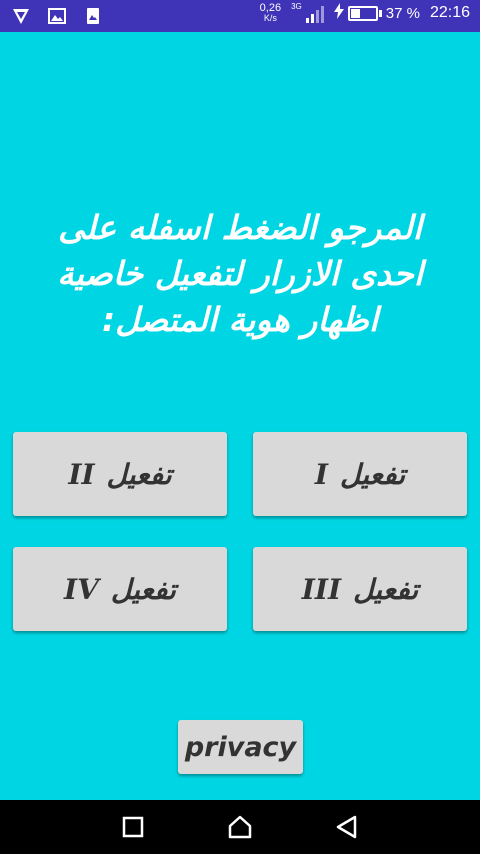  What do you see at coordinates (321, 474) in the screenshot?
I see `button-numeral: I` at bounding box center [321, 474].